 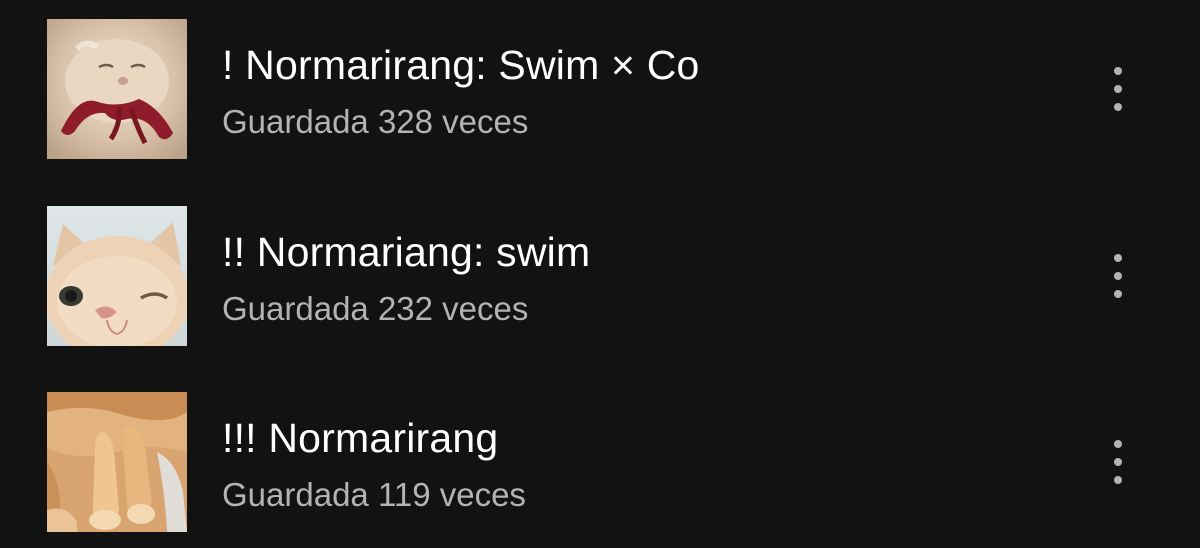 What do you see at coordinates (406, 252) in the screenshot?
I see `playlist-title: !! Normariang: swim` at bounding box center [406, 252].